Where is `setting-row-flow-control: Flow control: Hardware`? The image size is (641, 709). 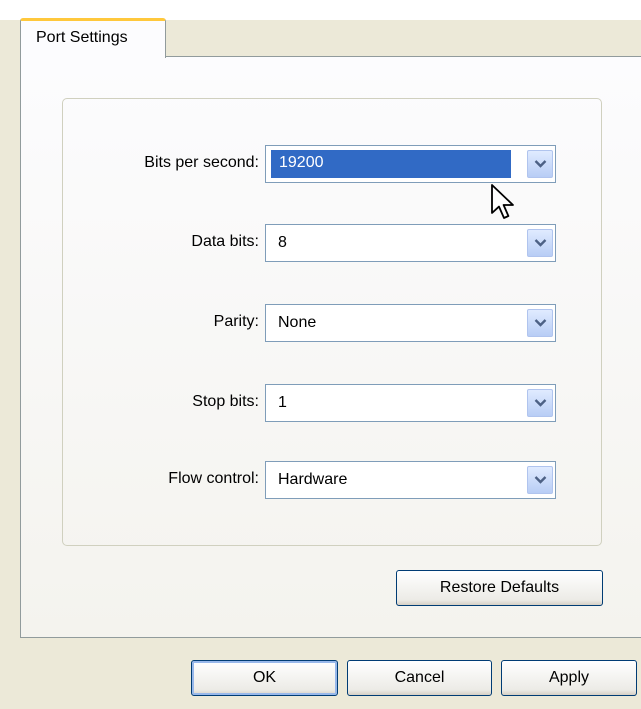 setting-row-flow-control: Flow control: Hardware is located at coordinates (320, 480).